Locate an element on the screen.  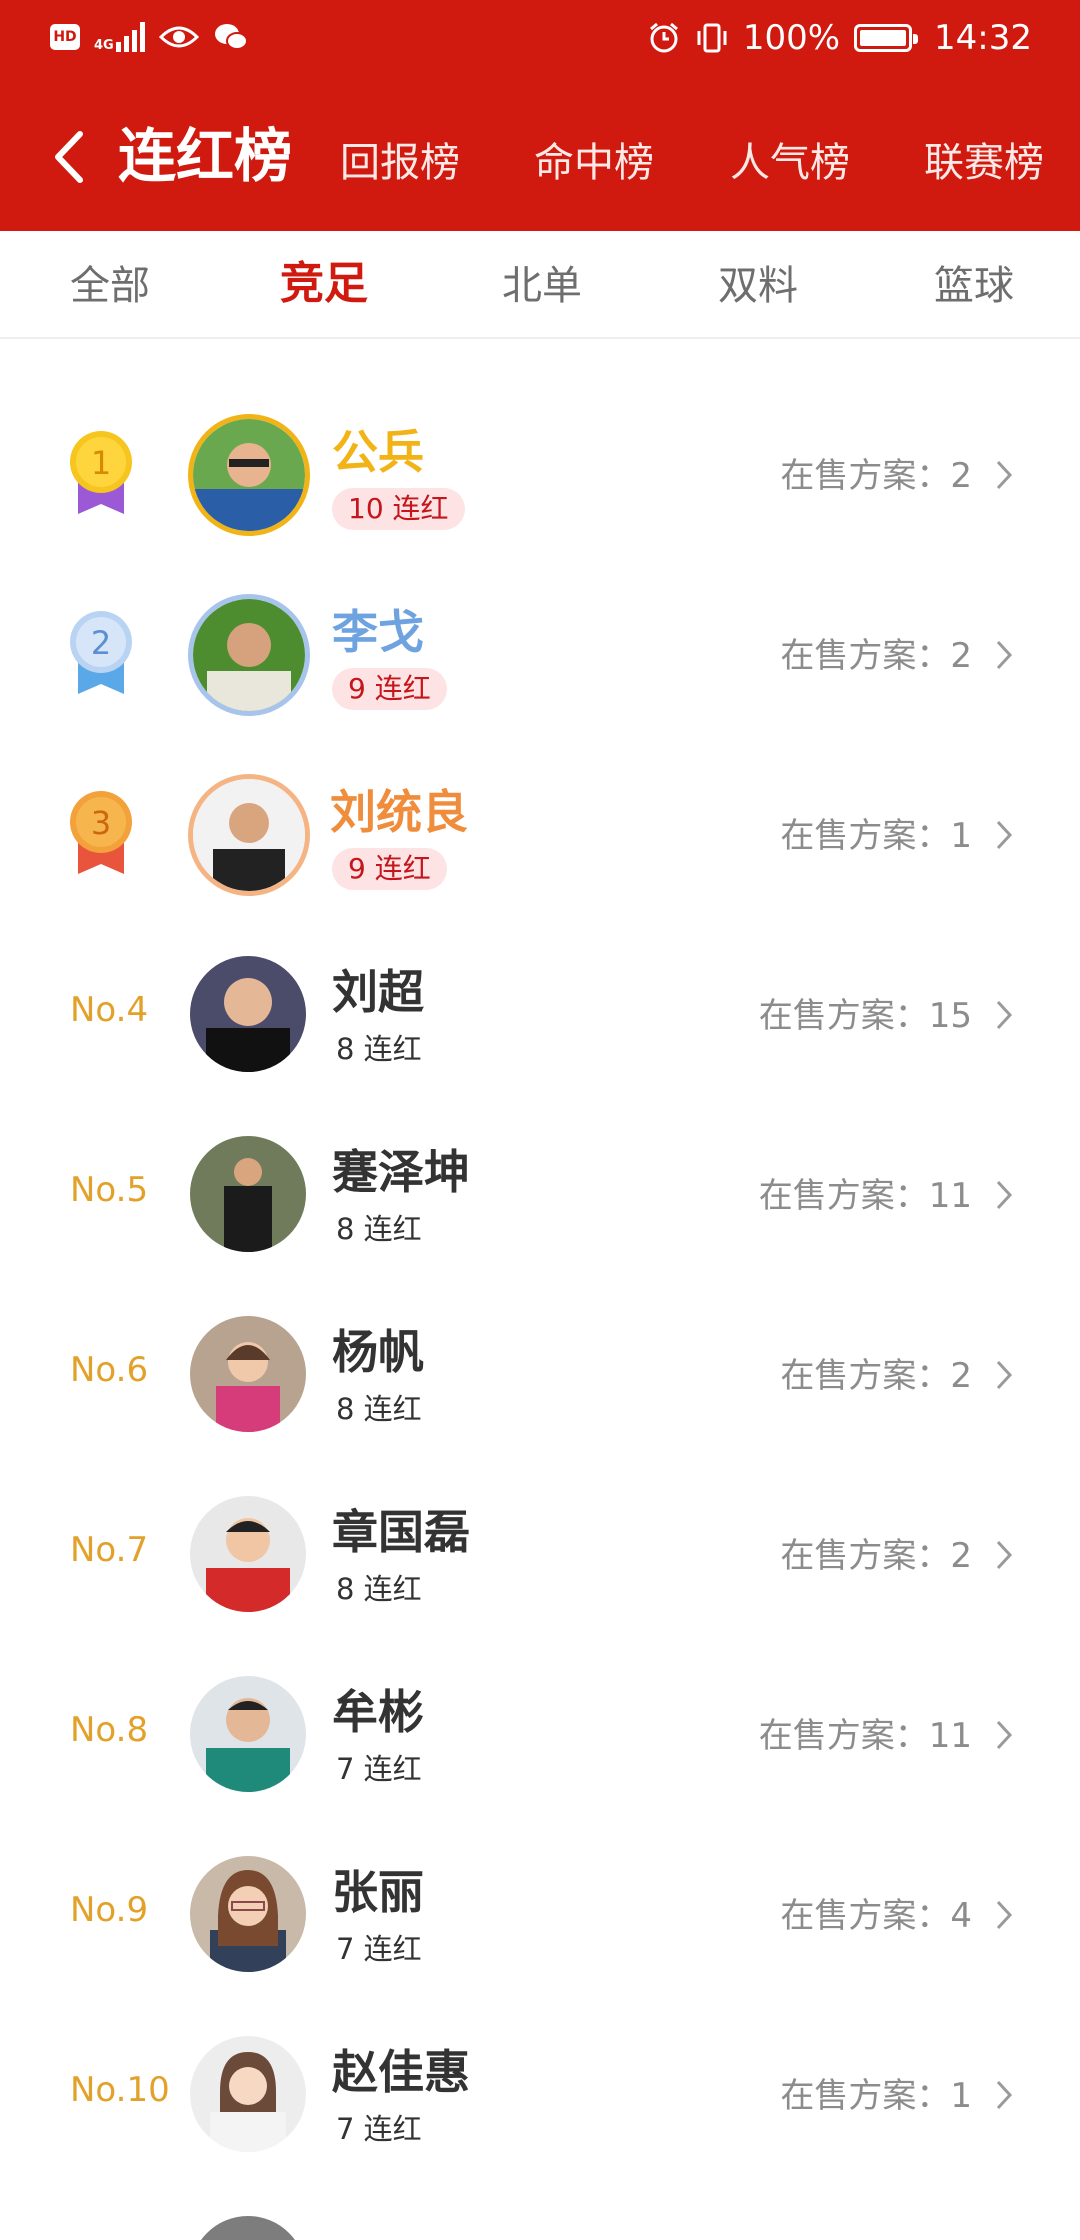
list-item: No.4 刘超 8 连红 在售方案：15 is located at coordinates (540, 1010).